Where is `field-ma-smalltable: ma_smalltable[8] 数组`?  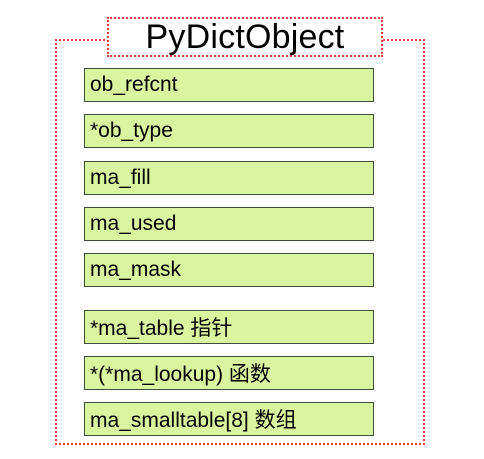 field-ma-smalltable: ma_smalltable[8] 数组 is located at coordinates (229, 419).